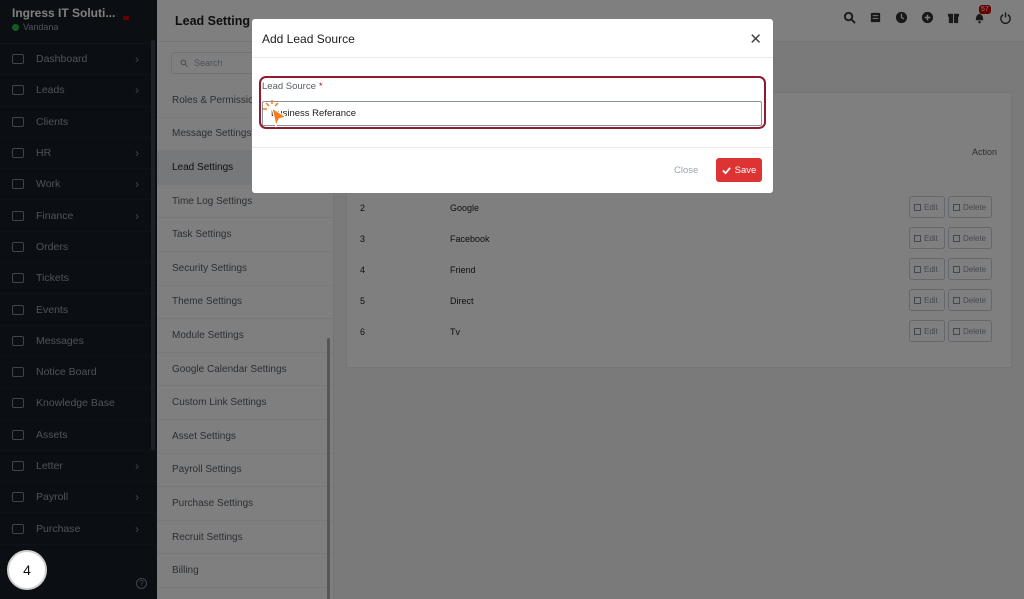 This screenshot has height=599, width=1024. Describe the element at coordinates (308, 39) in the screenshot. I see `modal-title: Add Lead Source` at that location.